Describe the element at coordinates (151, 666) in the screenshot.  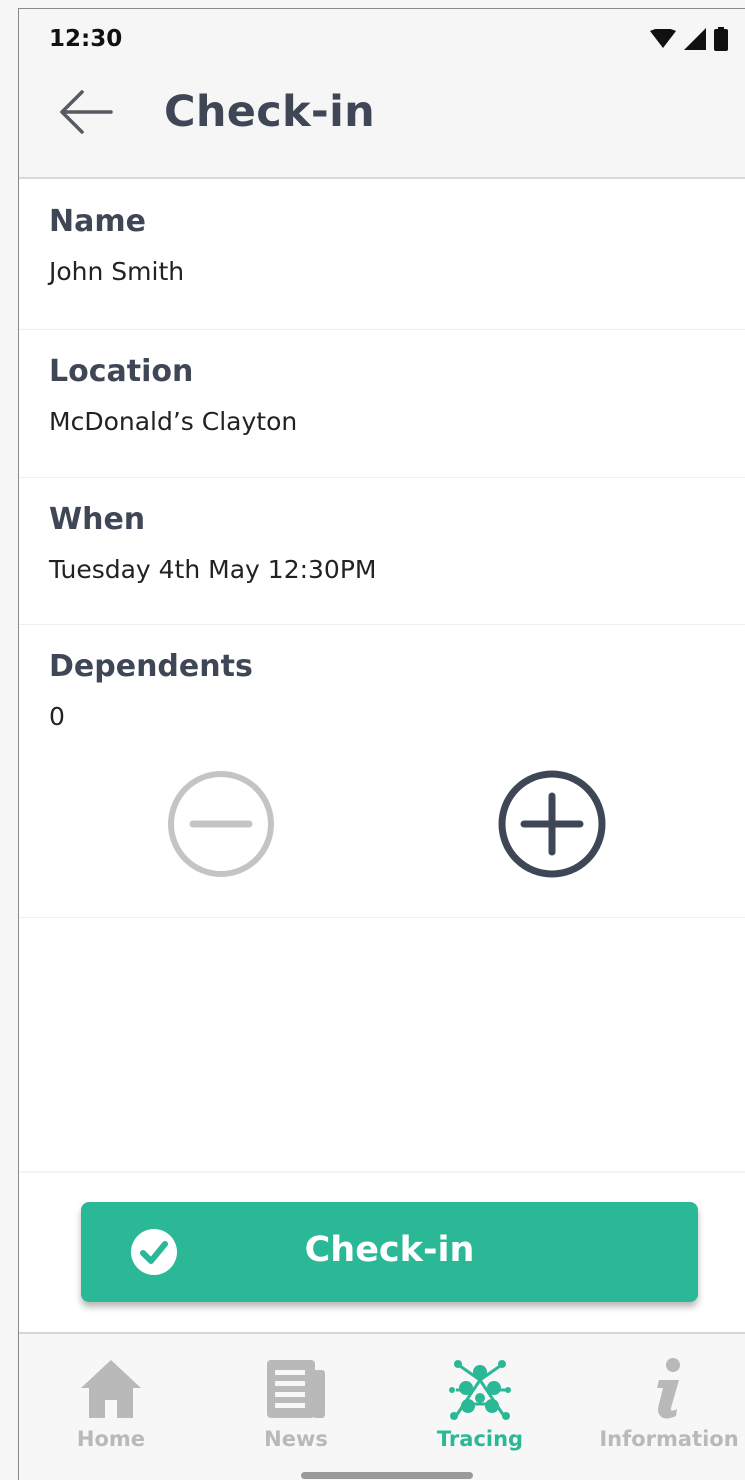
I see `dependents-label: Dependents` at that location.